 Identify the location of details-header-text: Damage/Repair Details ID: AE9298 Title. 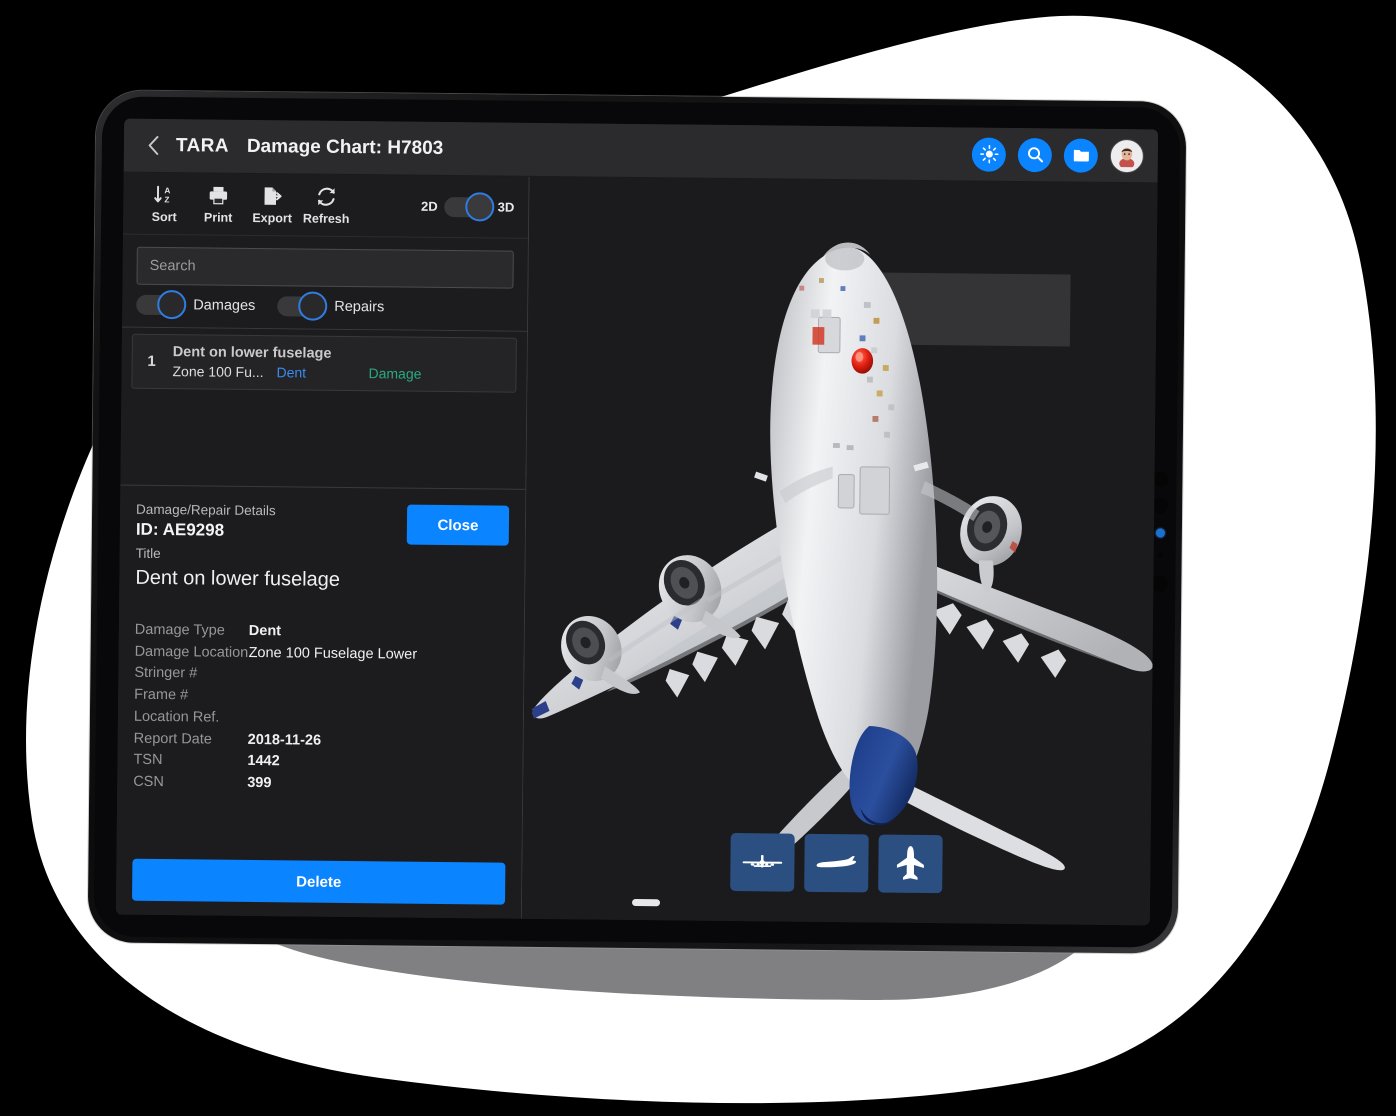
(272, 533).